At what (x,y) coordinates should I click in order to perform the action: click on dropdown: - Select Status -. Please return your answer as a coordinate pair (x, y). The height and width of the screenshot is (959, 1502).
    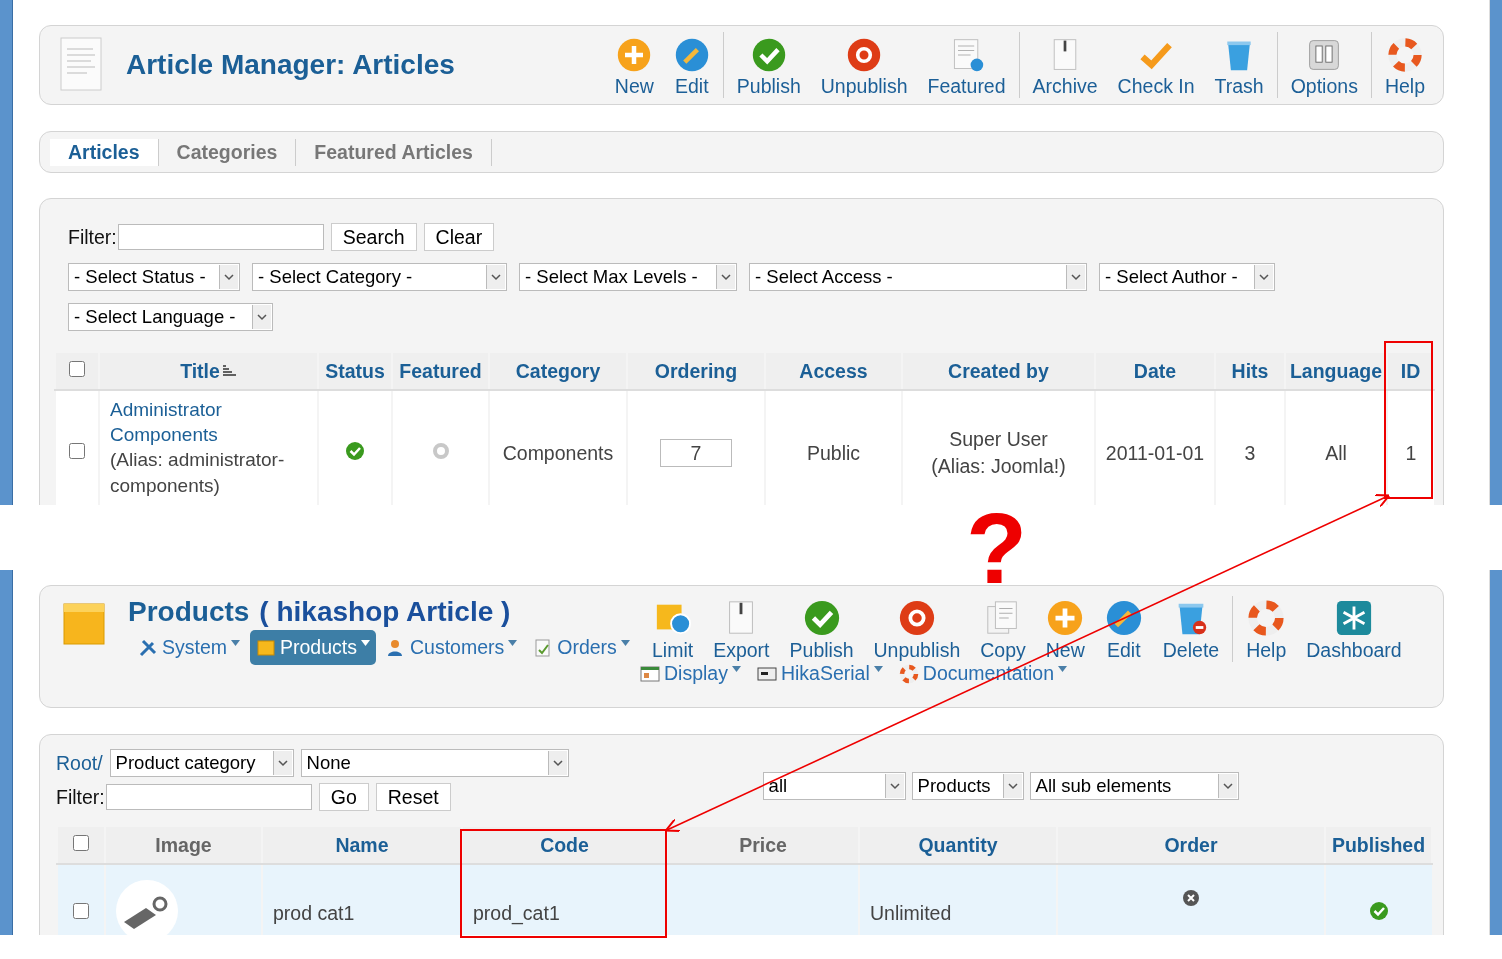
    Looking at the image, I should click on (154, 277).